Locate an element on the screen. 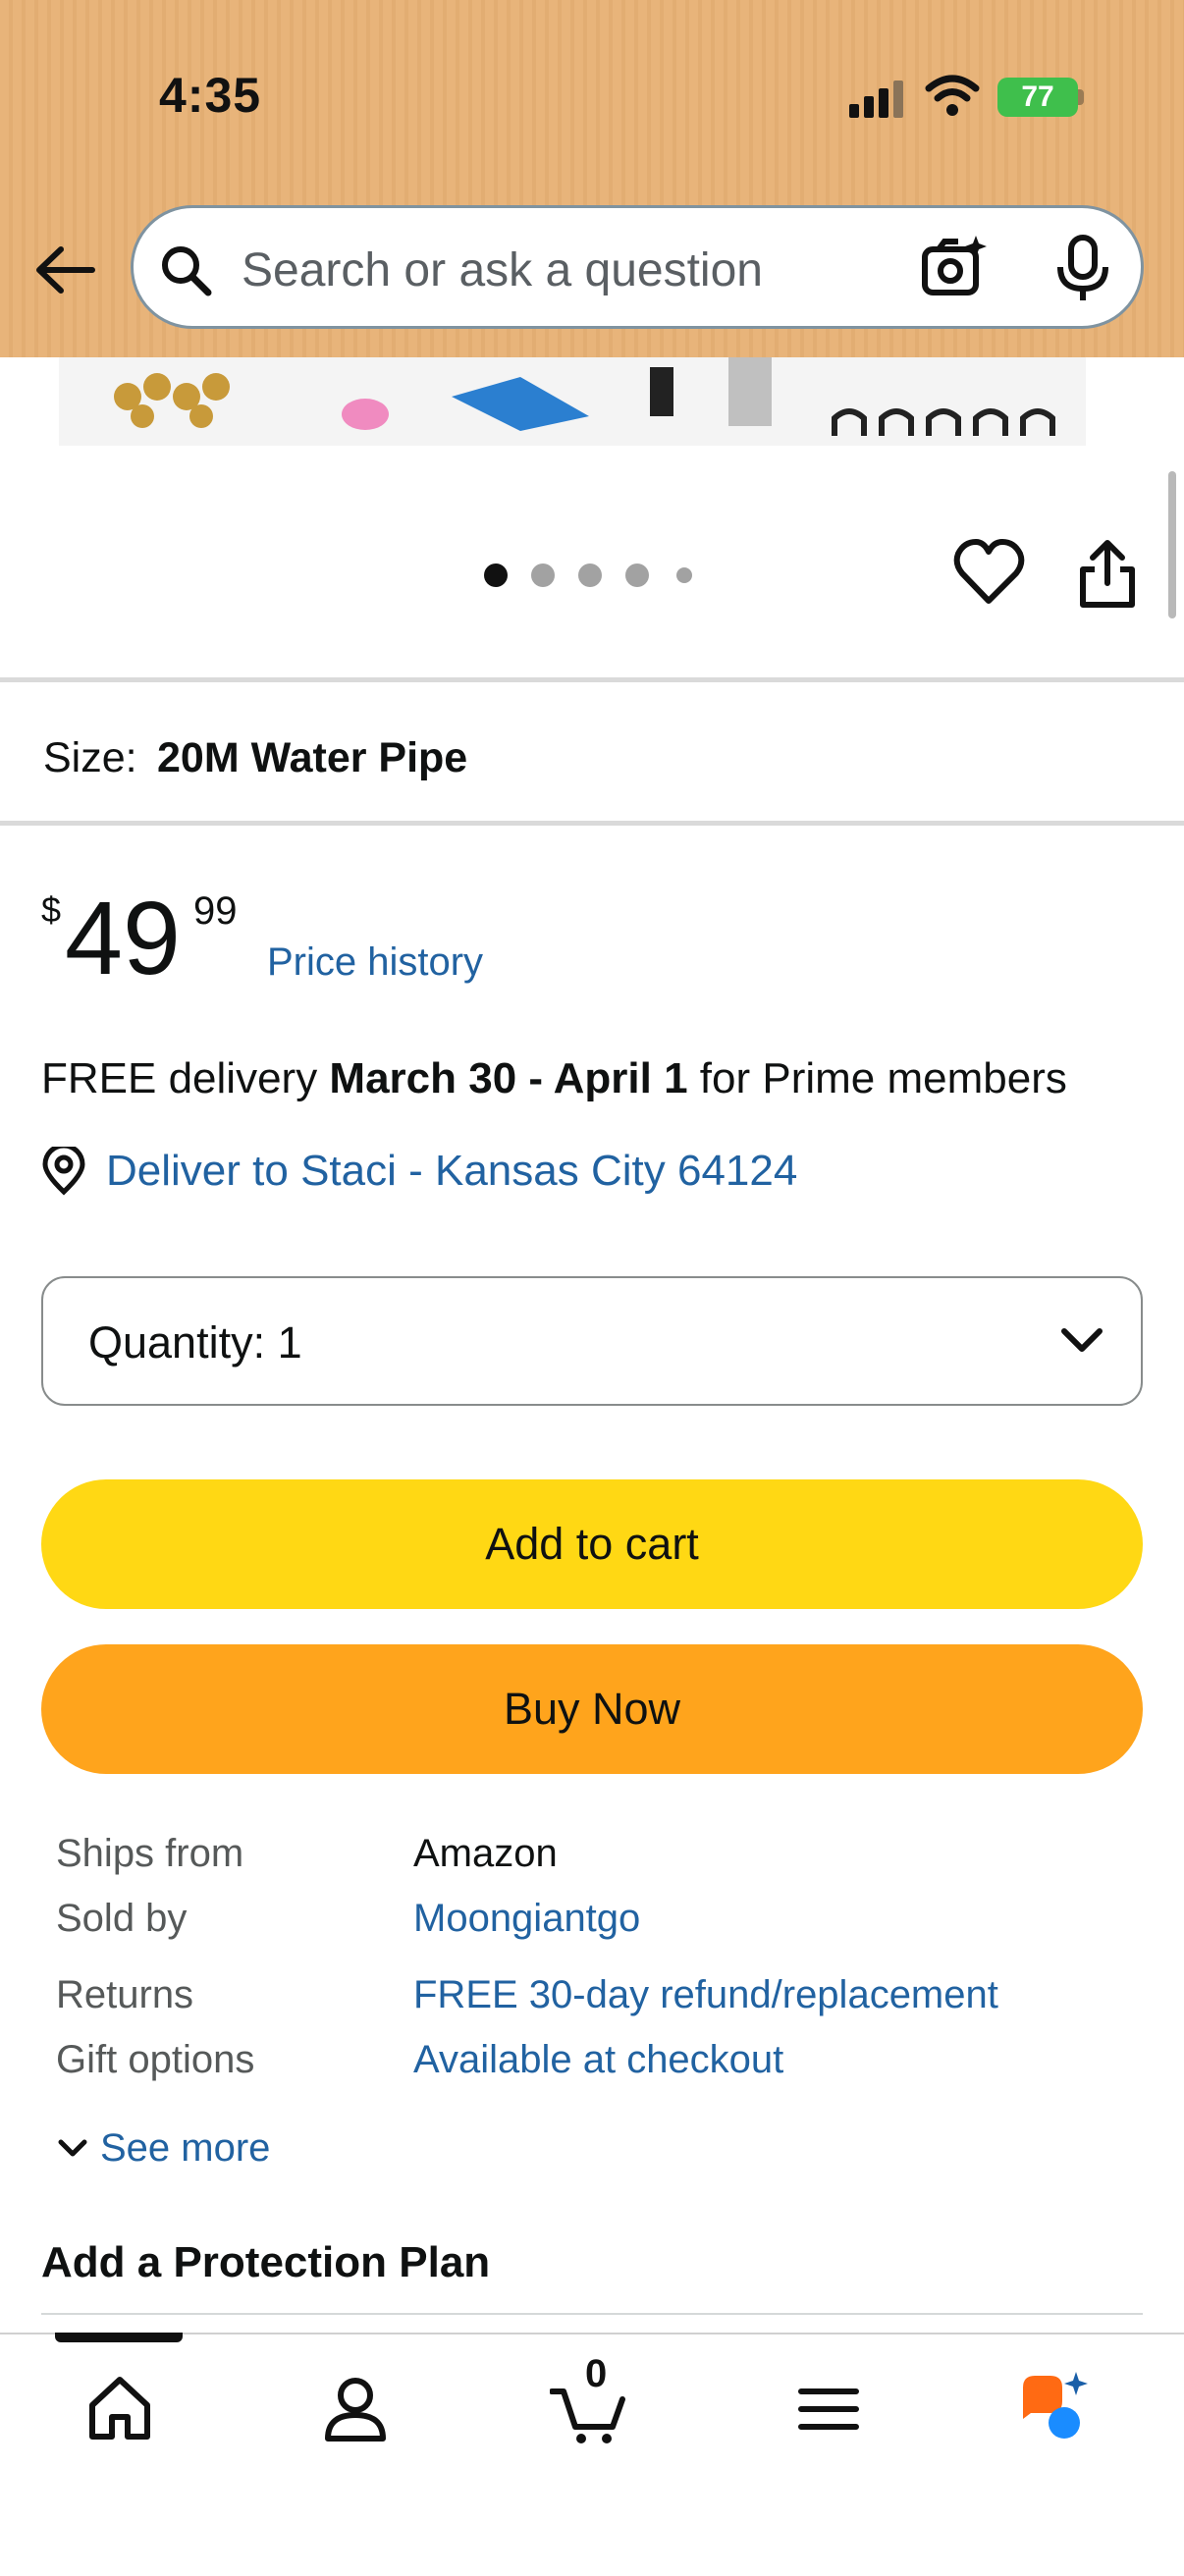 This screenshot has height=2576, width=1184. gift-options-label: Gift options is located at coordinates (155, 2059).